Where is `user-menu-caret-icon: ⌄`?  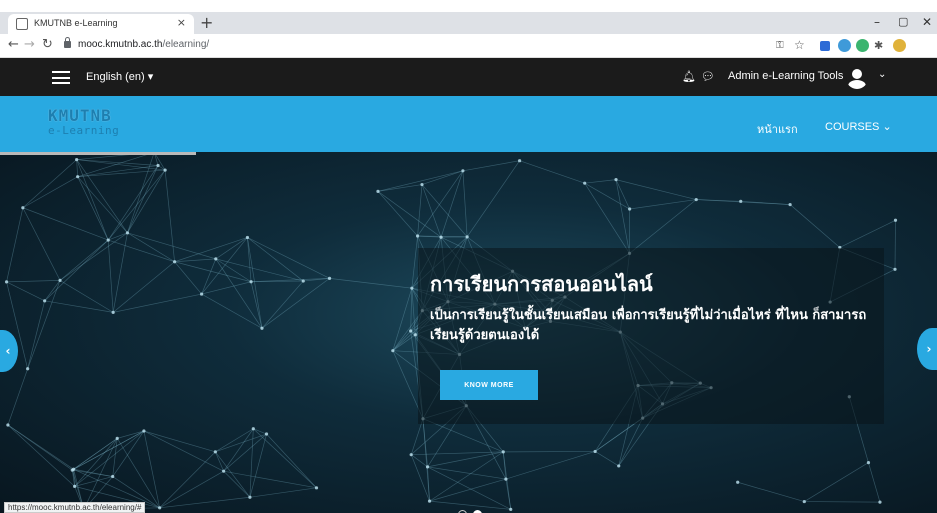
user-menu-caret-icon: ⌄ is located at coordinates (882, 74).